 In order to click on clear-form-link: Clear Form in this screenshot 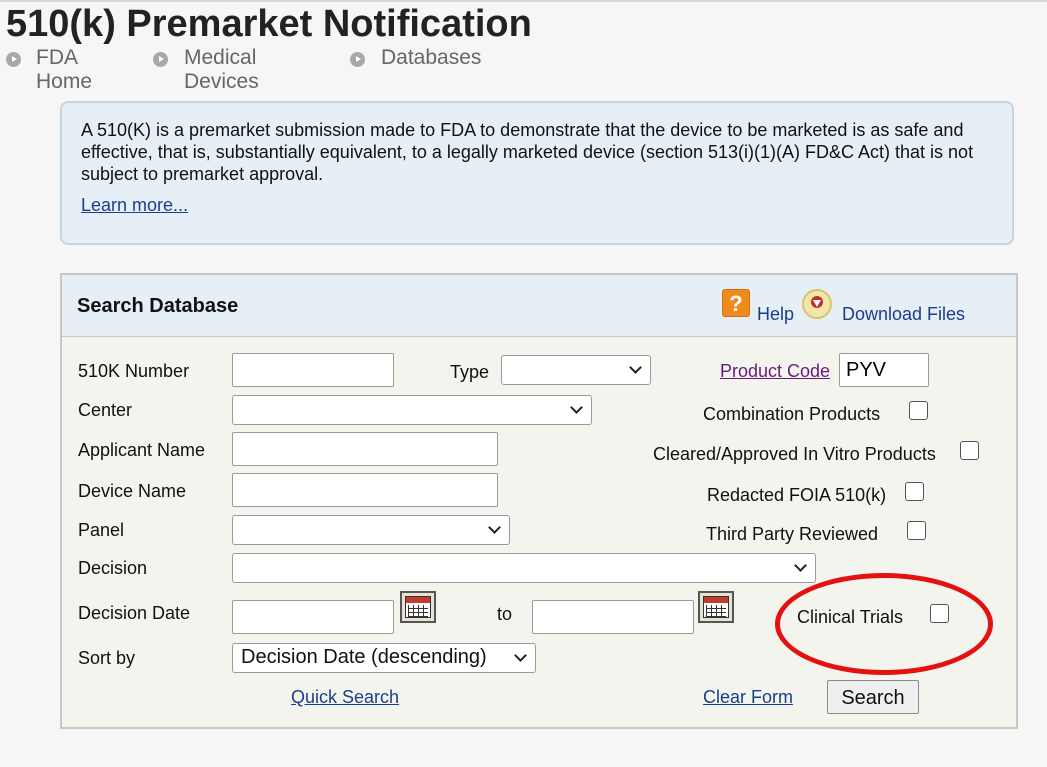, I will do `click(748, 697)`.